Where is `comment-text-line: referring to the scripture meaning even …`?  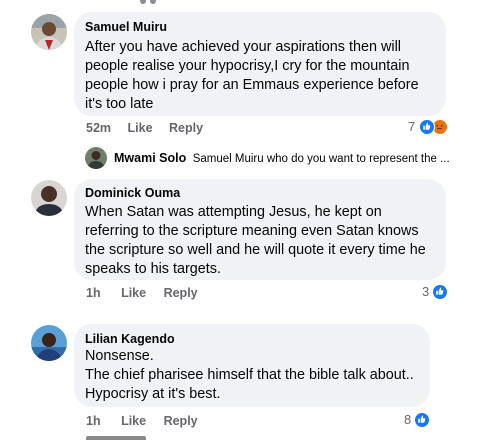 comment-text-line: referring to the scripture meaning even … is located at coordinates (252, 231).